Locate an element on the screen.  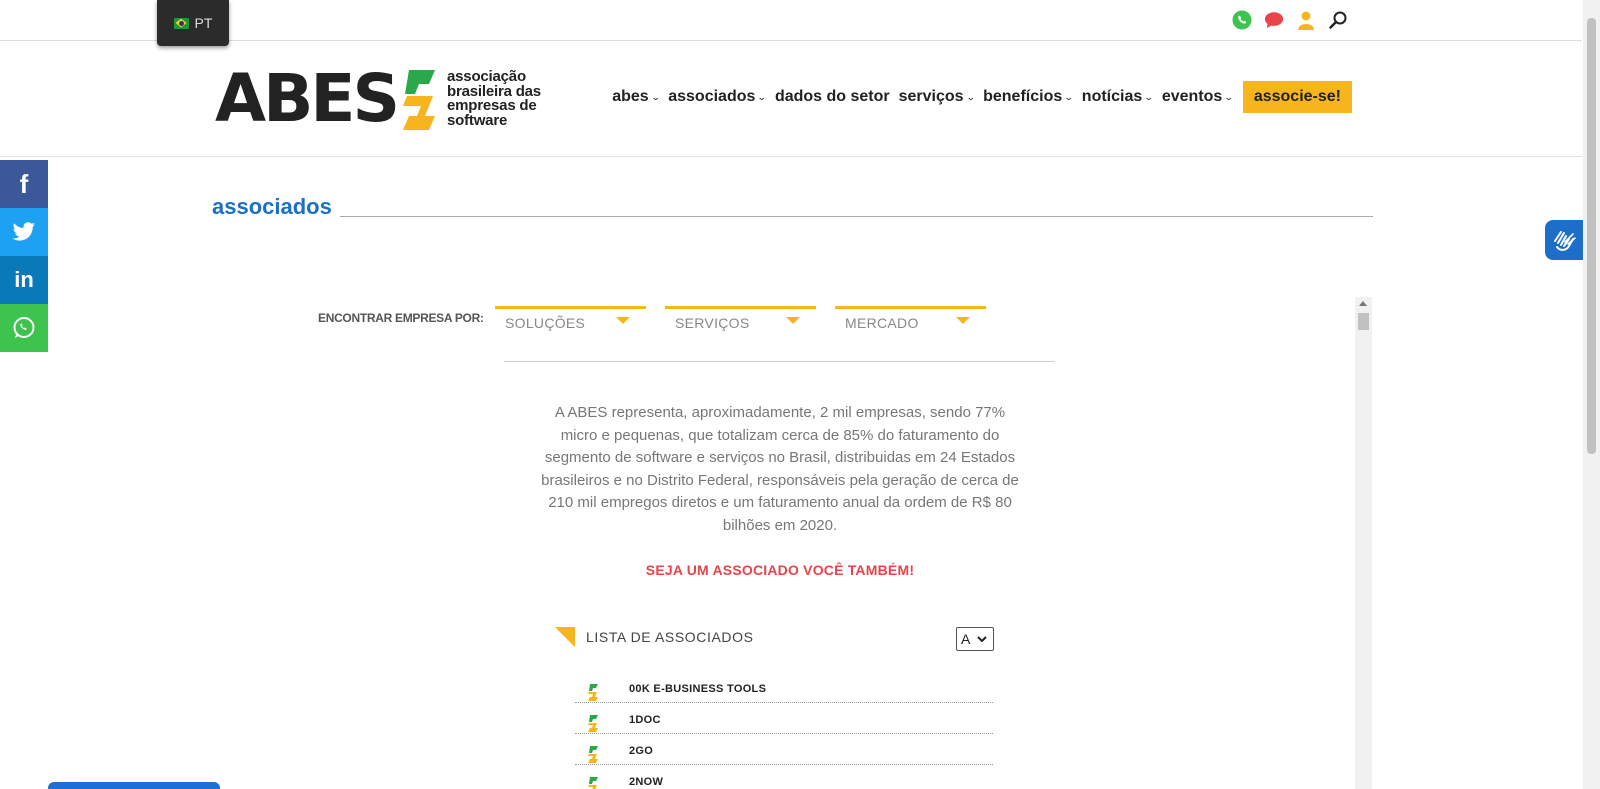
list-title: LISTA DE ASSOCIADOS is located at coordinates (670, 637).